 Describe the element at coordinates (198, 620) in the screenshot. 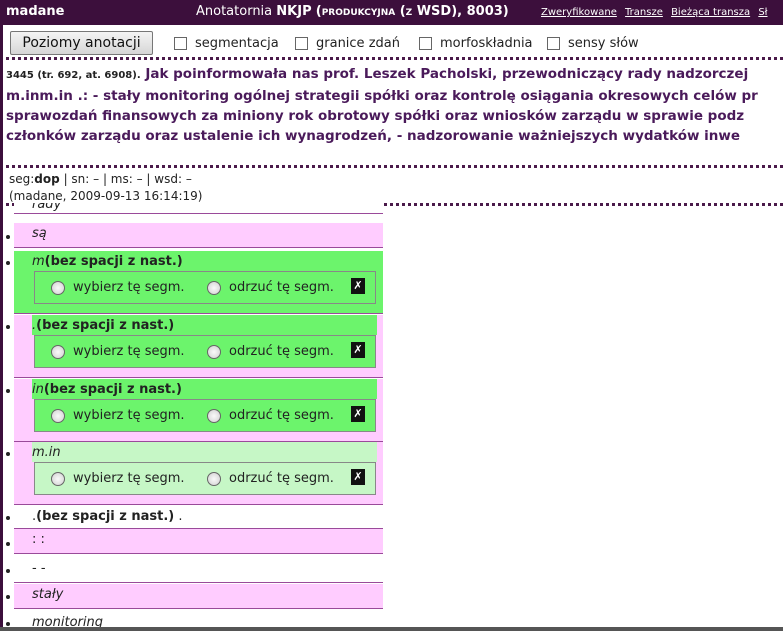

I see `list-item: monitoring` at that location.